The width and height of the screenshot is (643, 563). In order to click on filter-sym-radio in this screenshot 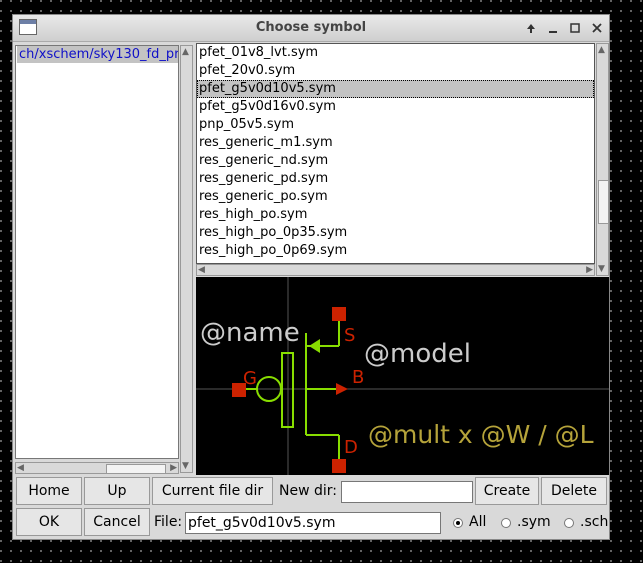, I will do `click(506, 523)`.